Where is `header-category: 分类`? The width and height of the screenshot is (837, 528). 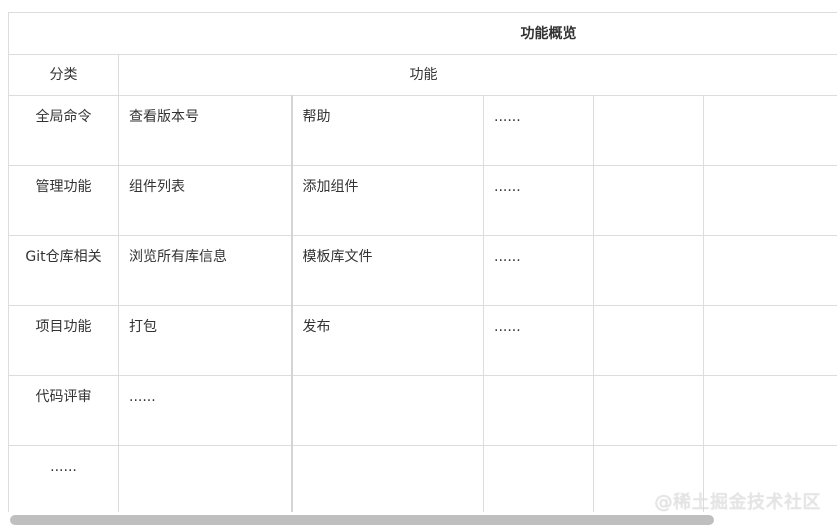 header-category: 分类 is located at coordinates (63, 75).